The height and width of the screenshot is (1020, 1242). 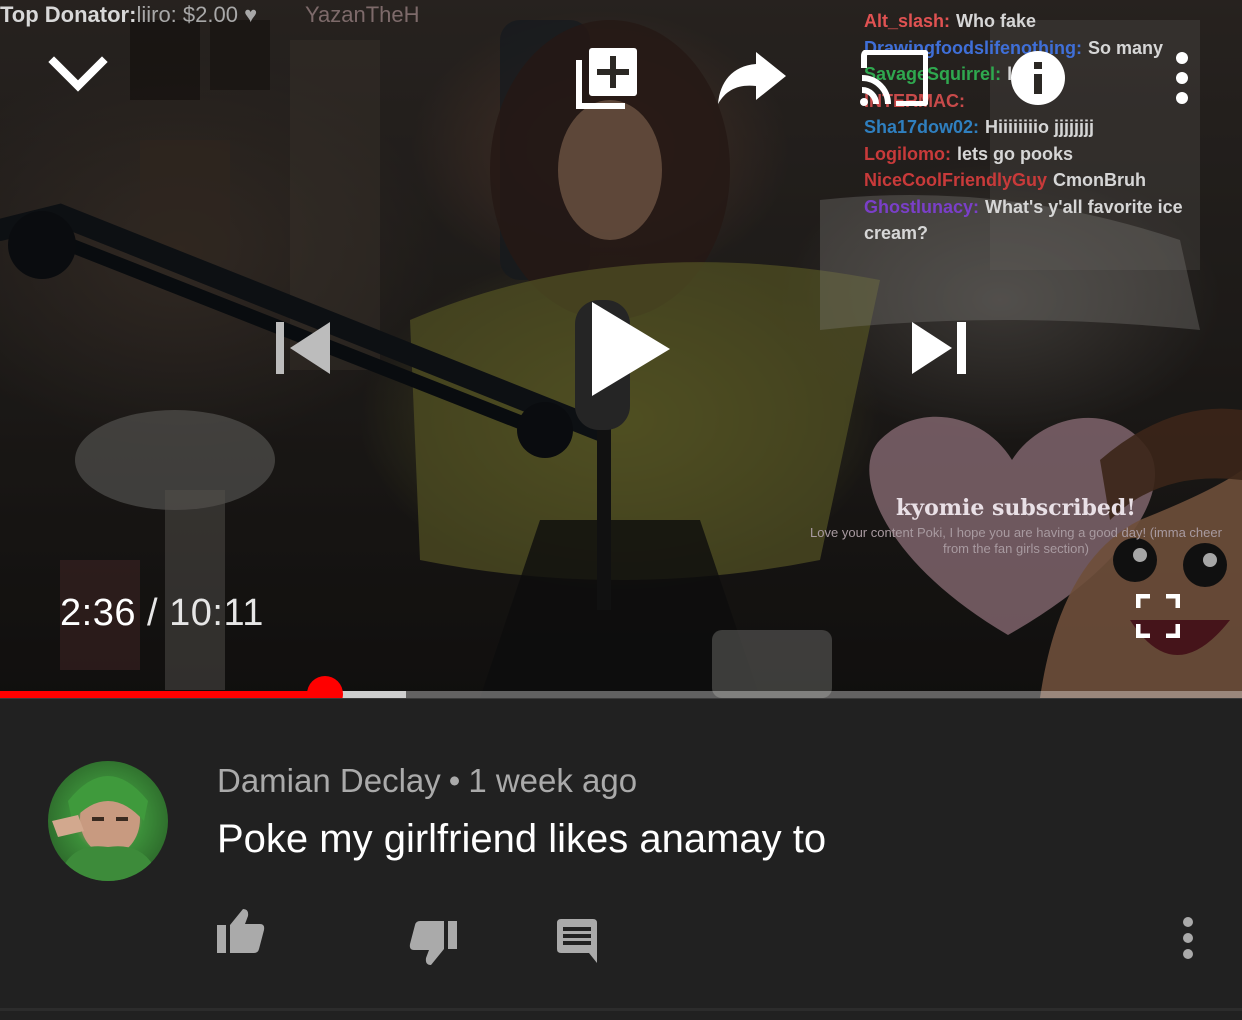 What do you see at coordinates (752, 78) in the screenshot?
I see `share-icon` at bounding box center [752, 78].